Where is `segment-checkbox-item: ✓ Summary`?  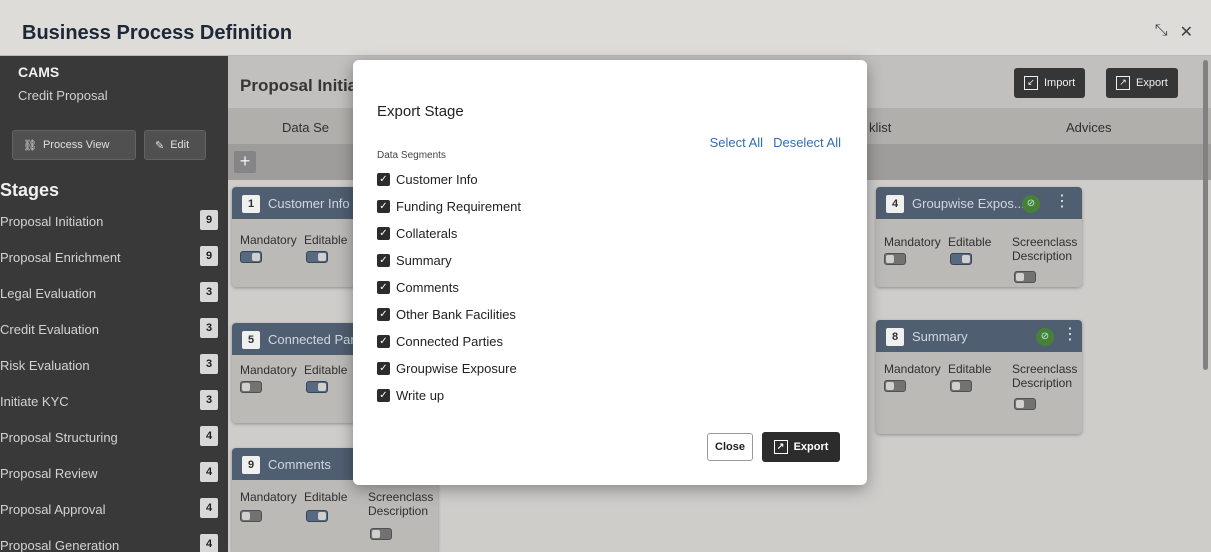 segment-checkbox-item: ✓ Summary is located at coordinates (414, 260).